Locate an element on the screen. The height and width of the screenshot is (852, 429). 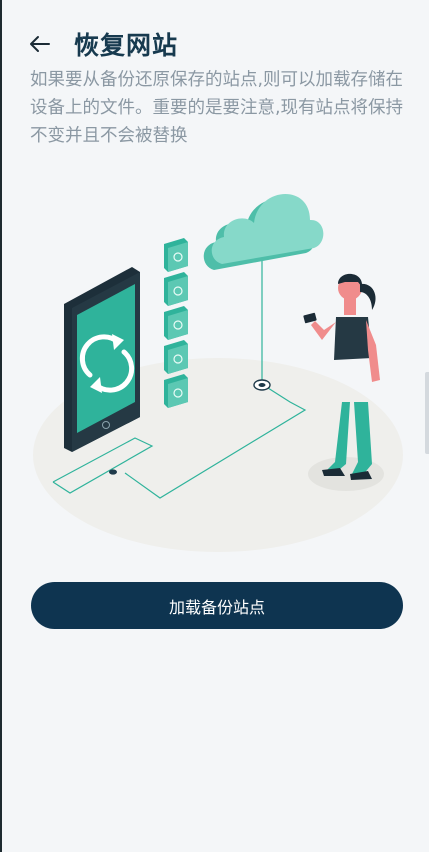
load-backup-button: 加载备份站点 is located at coordinates (217, 605).